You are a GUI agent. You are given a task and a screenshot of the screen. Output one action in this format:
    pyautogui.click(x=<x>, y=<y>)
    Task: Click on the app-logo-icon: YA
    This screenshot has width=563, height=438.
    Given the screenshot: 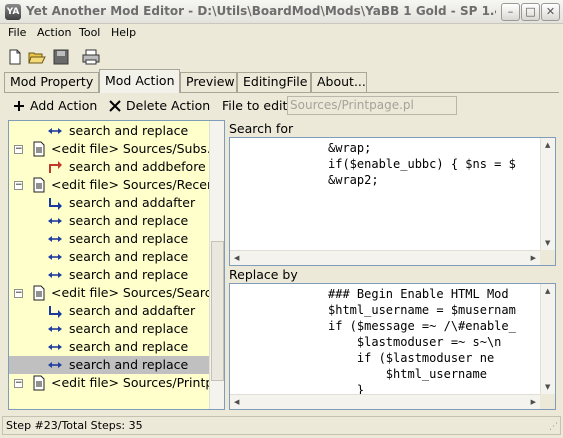 What is the action you would take?
    pyautogui.click(x=13, y=12)
    